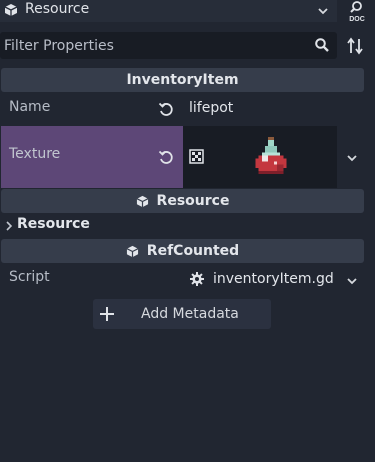 The width and height of the screenshot is (375, 462). I want to click on resource-group-label: Resource, so click(53, 224).